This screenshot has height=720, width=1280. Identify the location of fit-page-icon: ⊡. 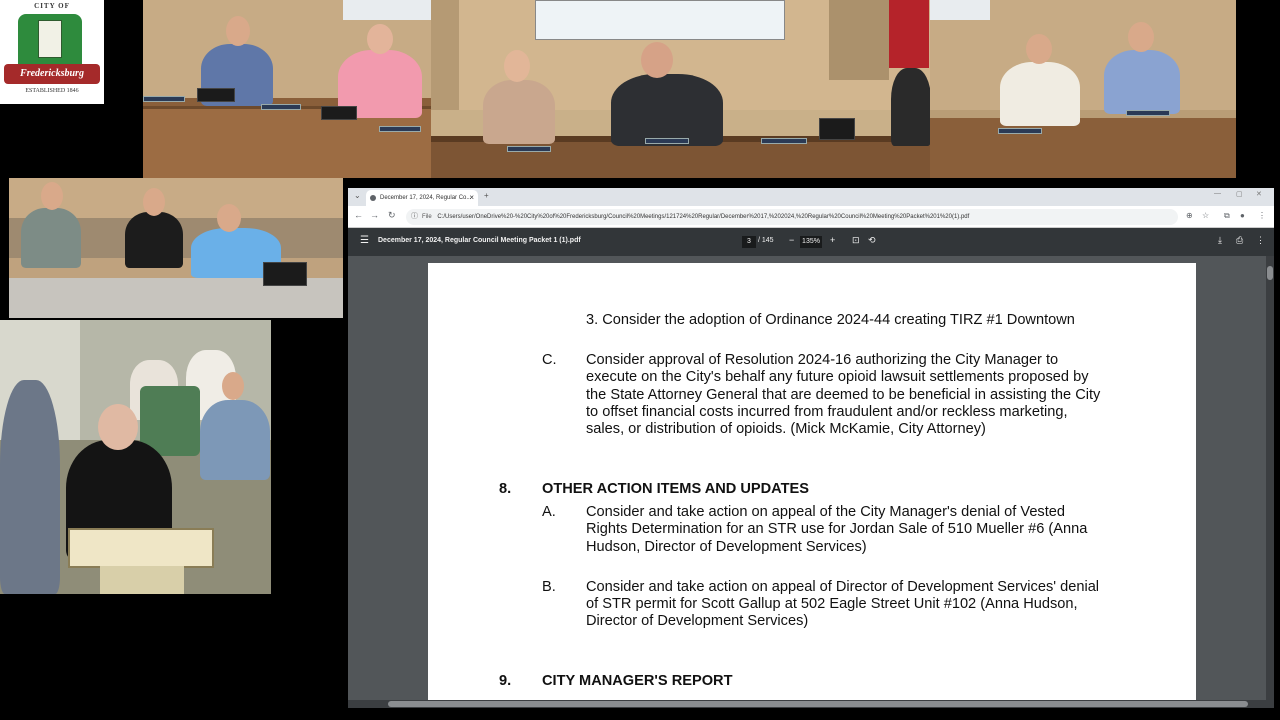
(856, 240).